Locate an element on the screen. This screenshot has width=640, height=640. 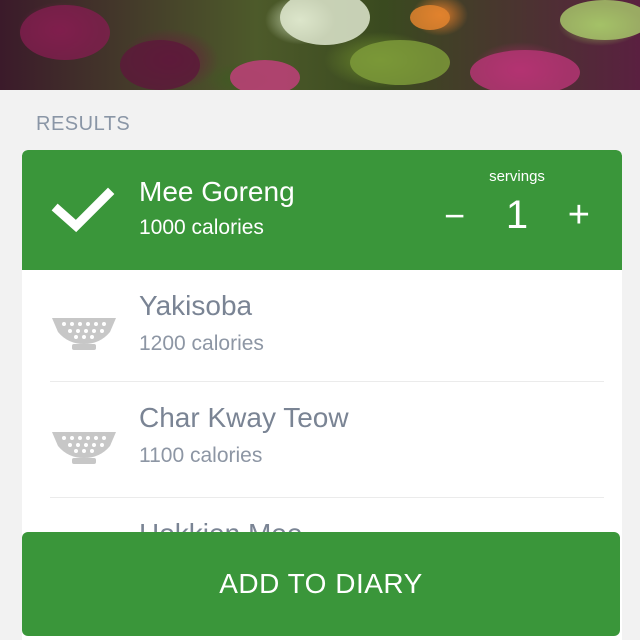
hero-food-image is located at coordinates (320, 45).